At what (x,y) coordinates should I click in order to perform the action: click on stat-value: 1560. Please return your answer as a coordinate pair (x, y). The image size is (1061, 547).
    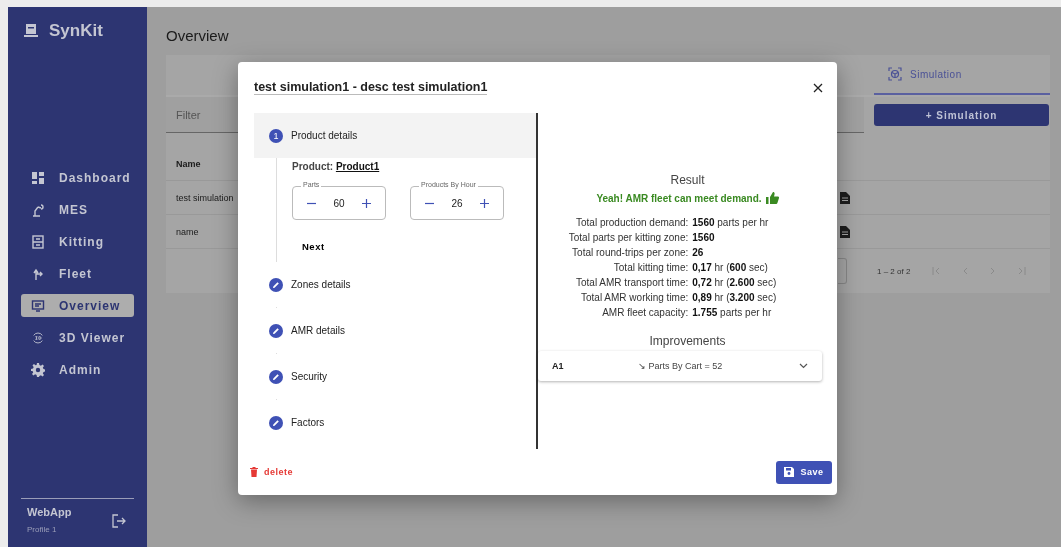
    Looking at the image, I should click on (704, 237).